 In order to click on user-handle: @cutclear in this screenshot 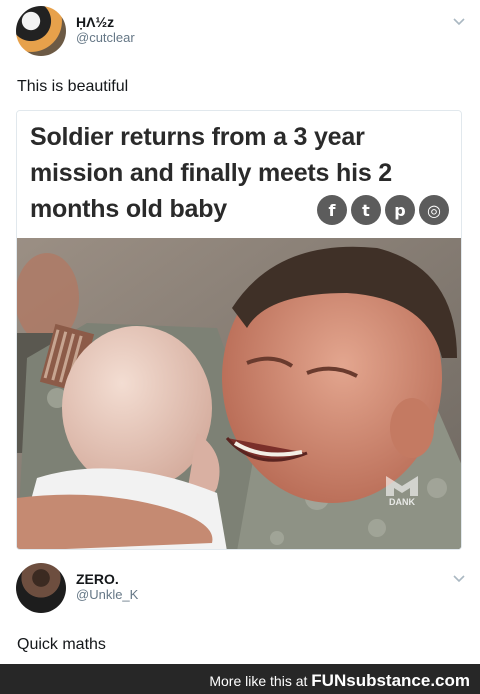, I will do `click(105, 37)`.